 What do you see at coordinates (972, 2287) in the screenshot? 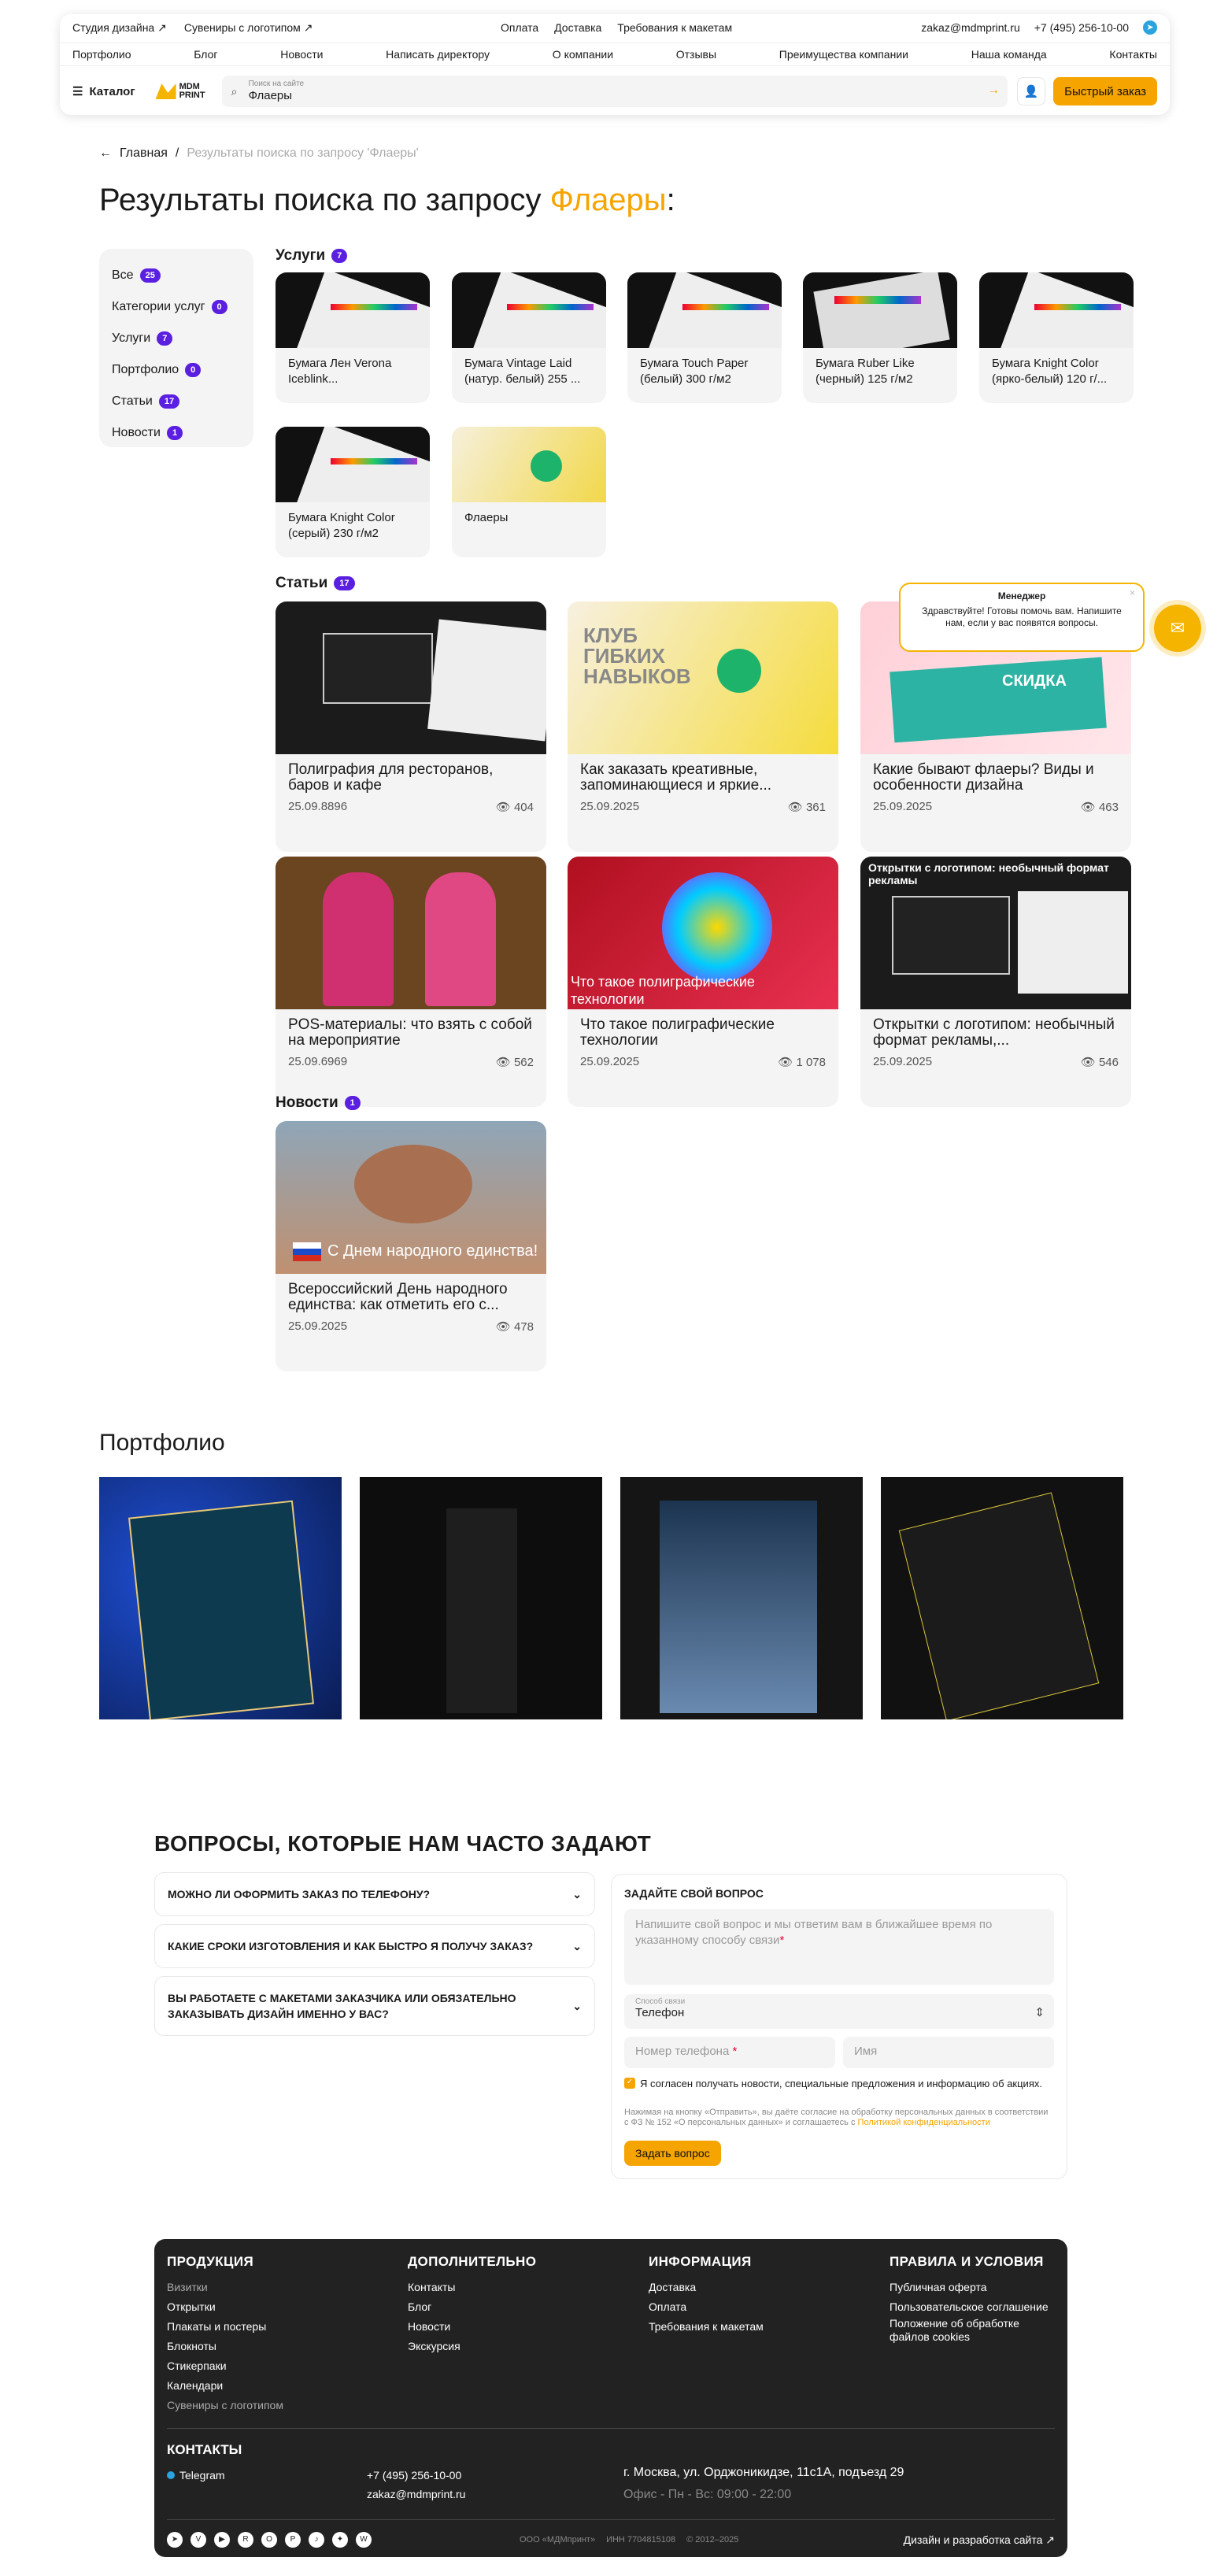
I see `footer-link: Публичная оферта` at bounding box center [972, 2287].